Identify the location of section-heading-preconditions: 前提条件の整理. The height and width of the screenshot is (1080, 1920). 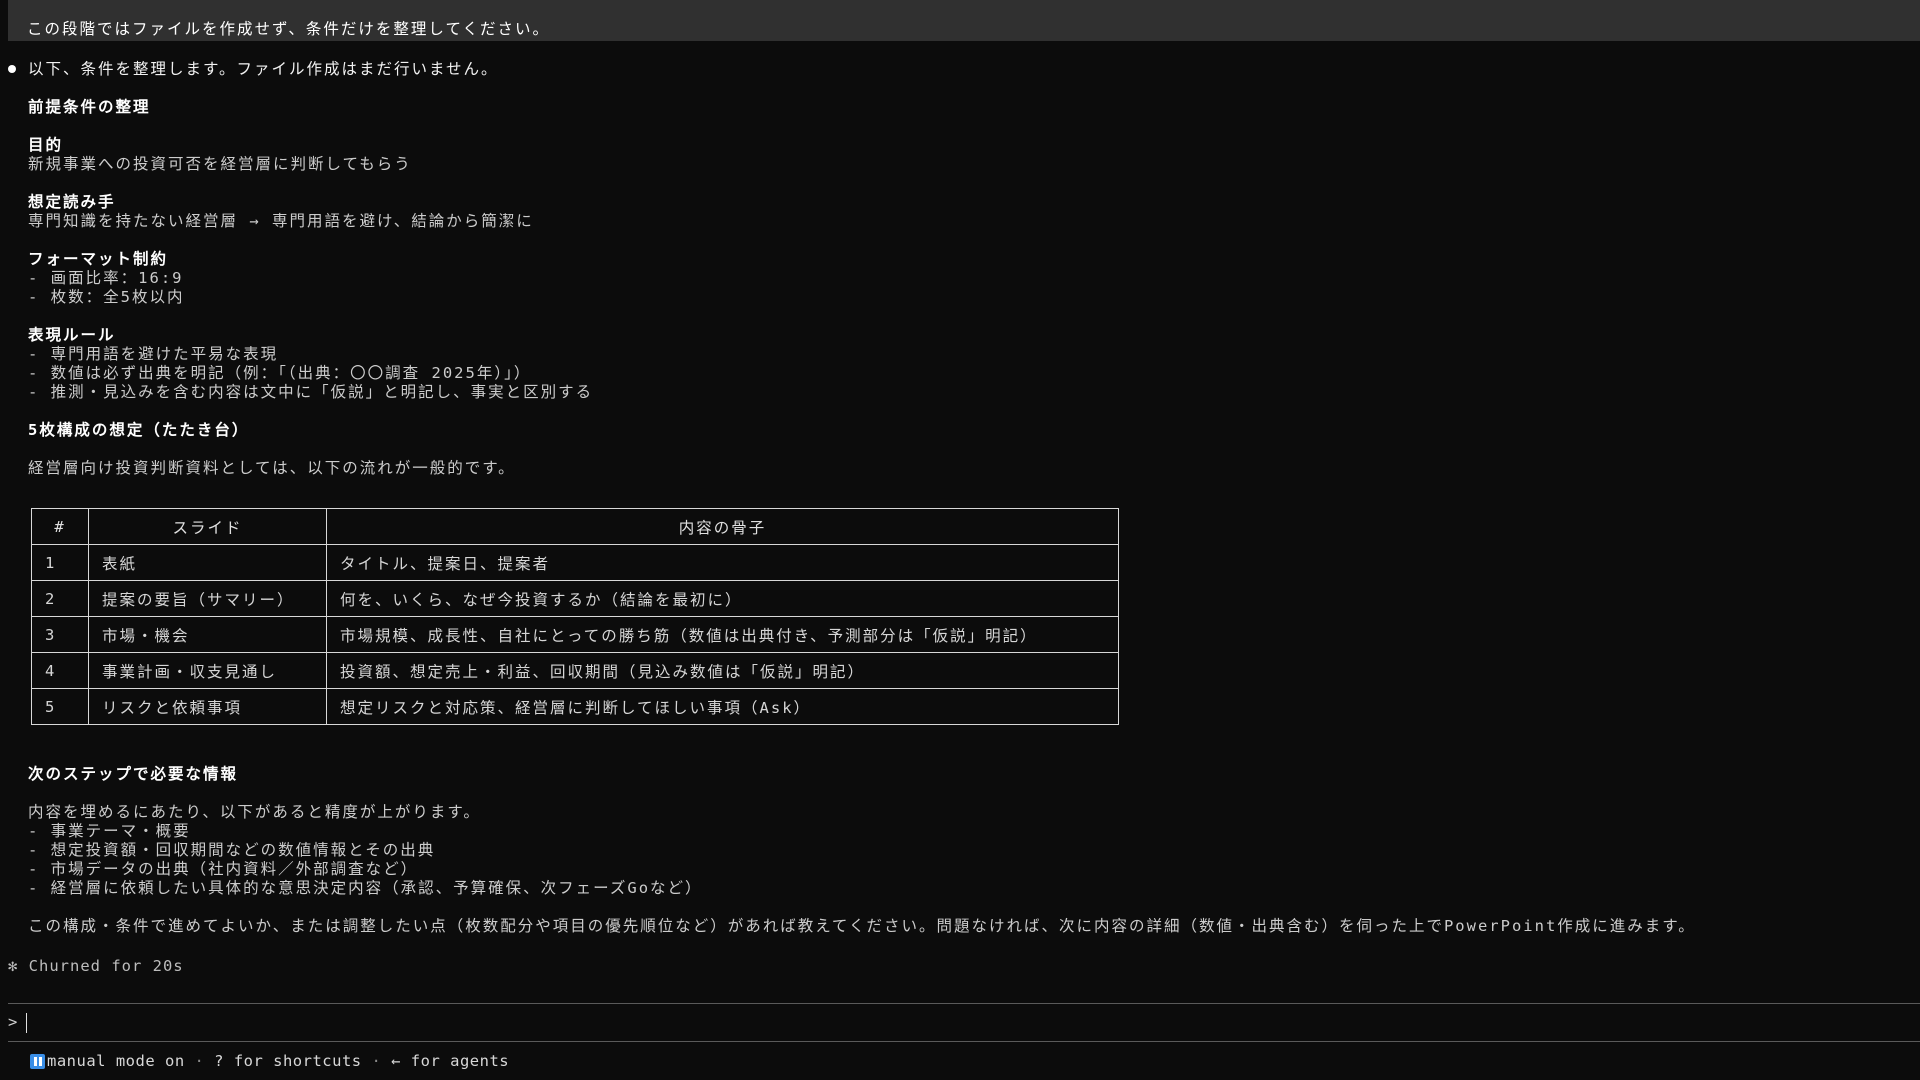
(89, 107).